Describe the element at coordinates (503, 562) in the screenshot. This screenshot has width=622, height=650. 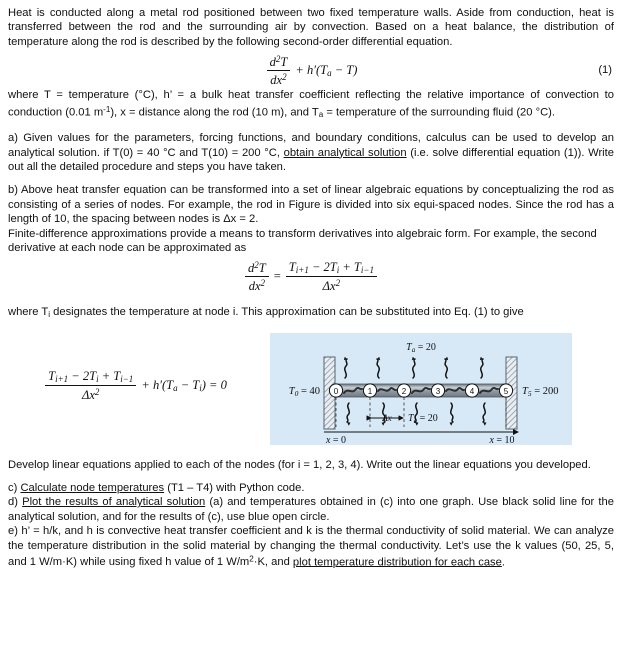
I see `part-e-tail: .` at that location.